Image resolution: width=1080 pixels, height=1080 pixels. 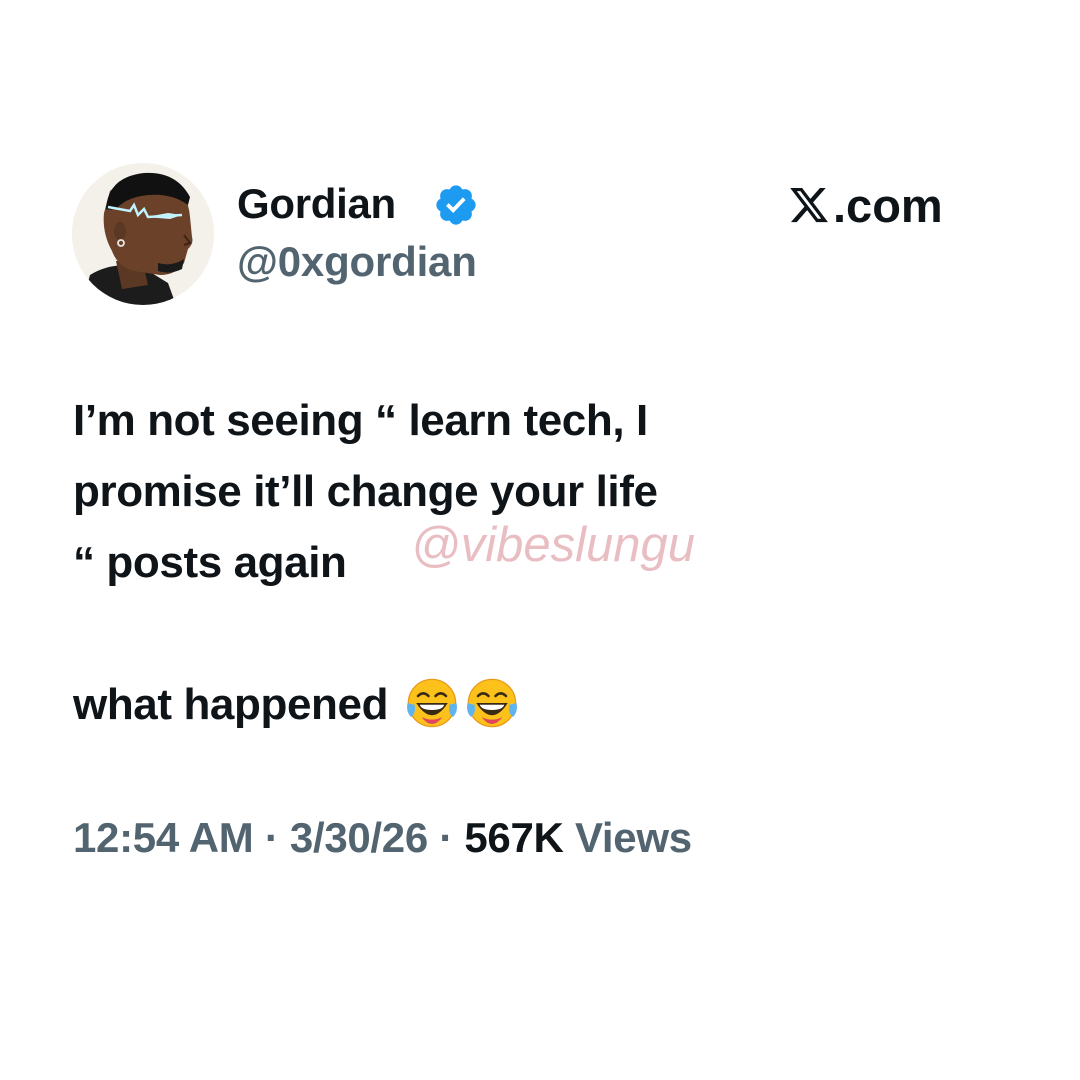 I want to click on brand-text: .com, so click(x=888, y=205).